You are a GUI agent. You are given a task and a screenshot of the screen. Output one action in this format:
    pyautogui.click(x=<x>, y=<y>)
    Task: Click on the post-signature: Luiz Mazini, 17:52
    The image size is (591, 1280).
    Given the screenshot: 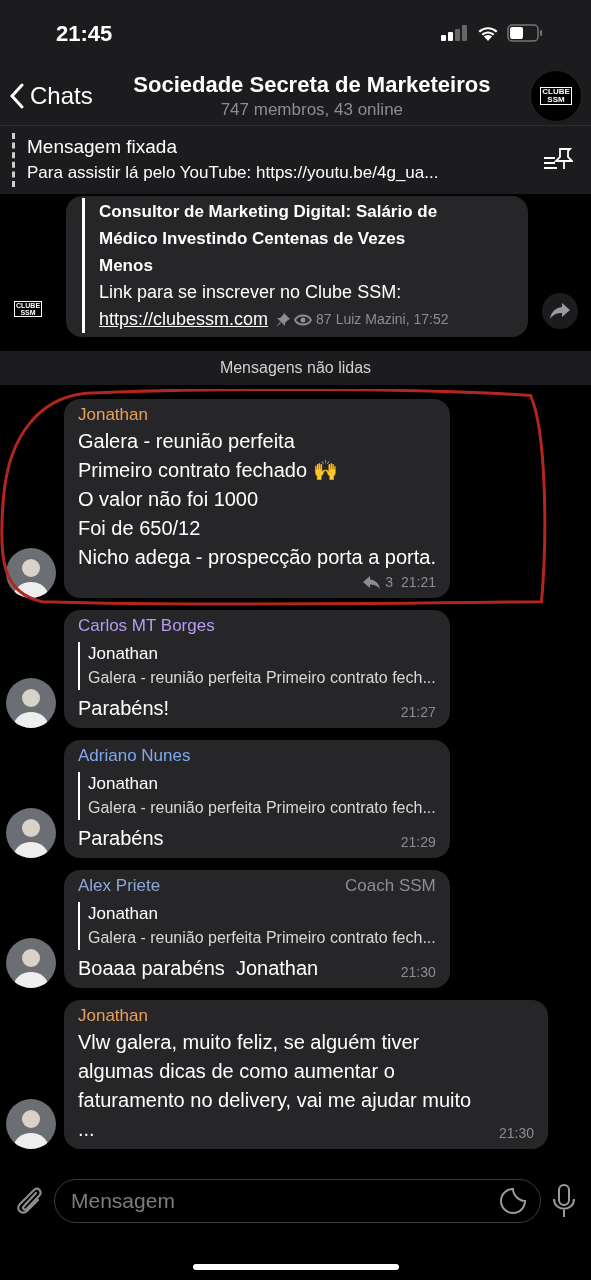 What is the action you would take?
    pyautogui.click(x=392, y=319)
    